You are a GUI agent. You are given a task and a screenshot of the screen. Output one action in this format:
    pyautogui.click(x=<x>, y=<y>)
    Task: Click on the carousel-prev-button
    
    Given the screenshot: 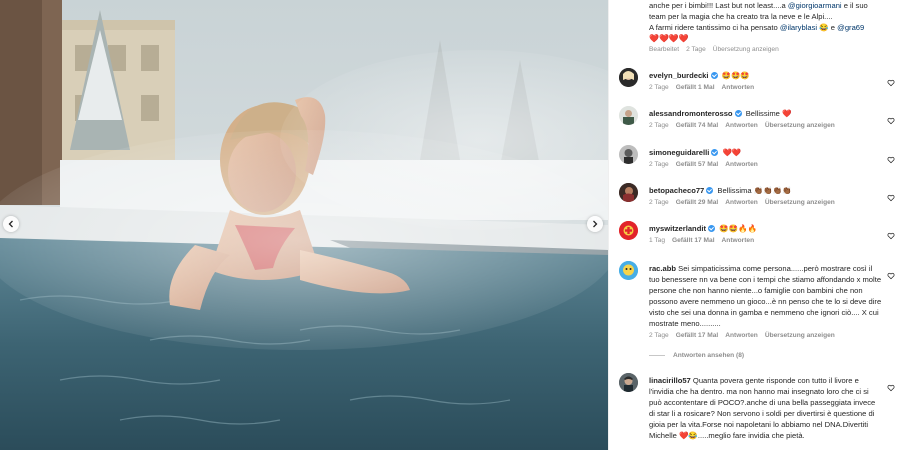 What is the action you would take?
    pyautogui.click(x=11, y=224)
    